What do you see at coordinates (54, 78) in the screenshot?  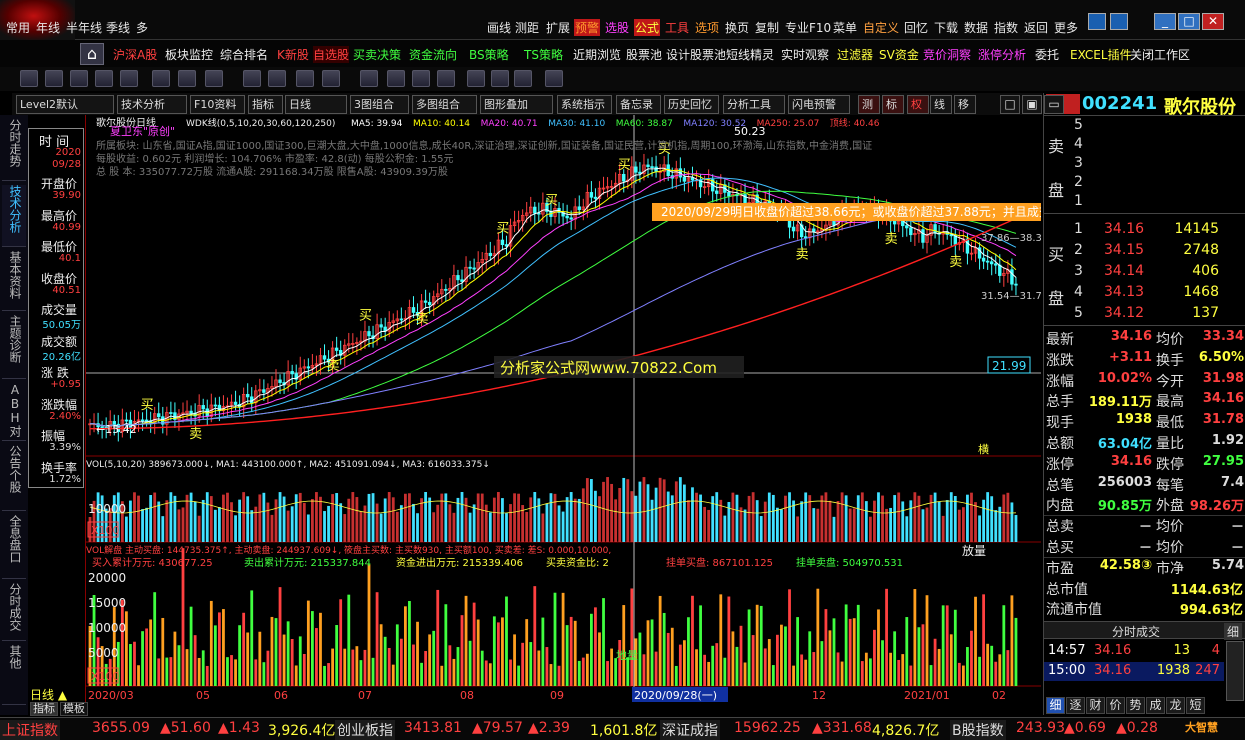 I see `chart-icon` at bounding box center [54, 78].